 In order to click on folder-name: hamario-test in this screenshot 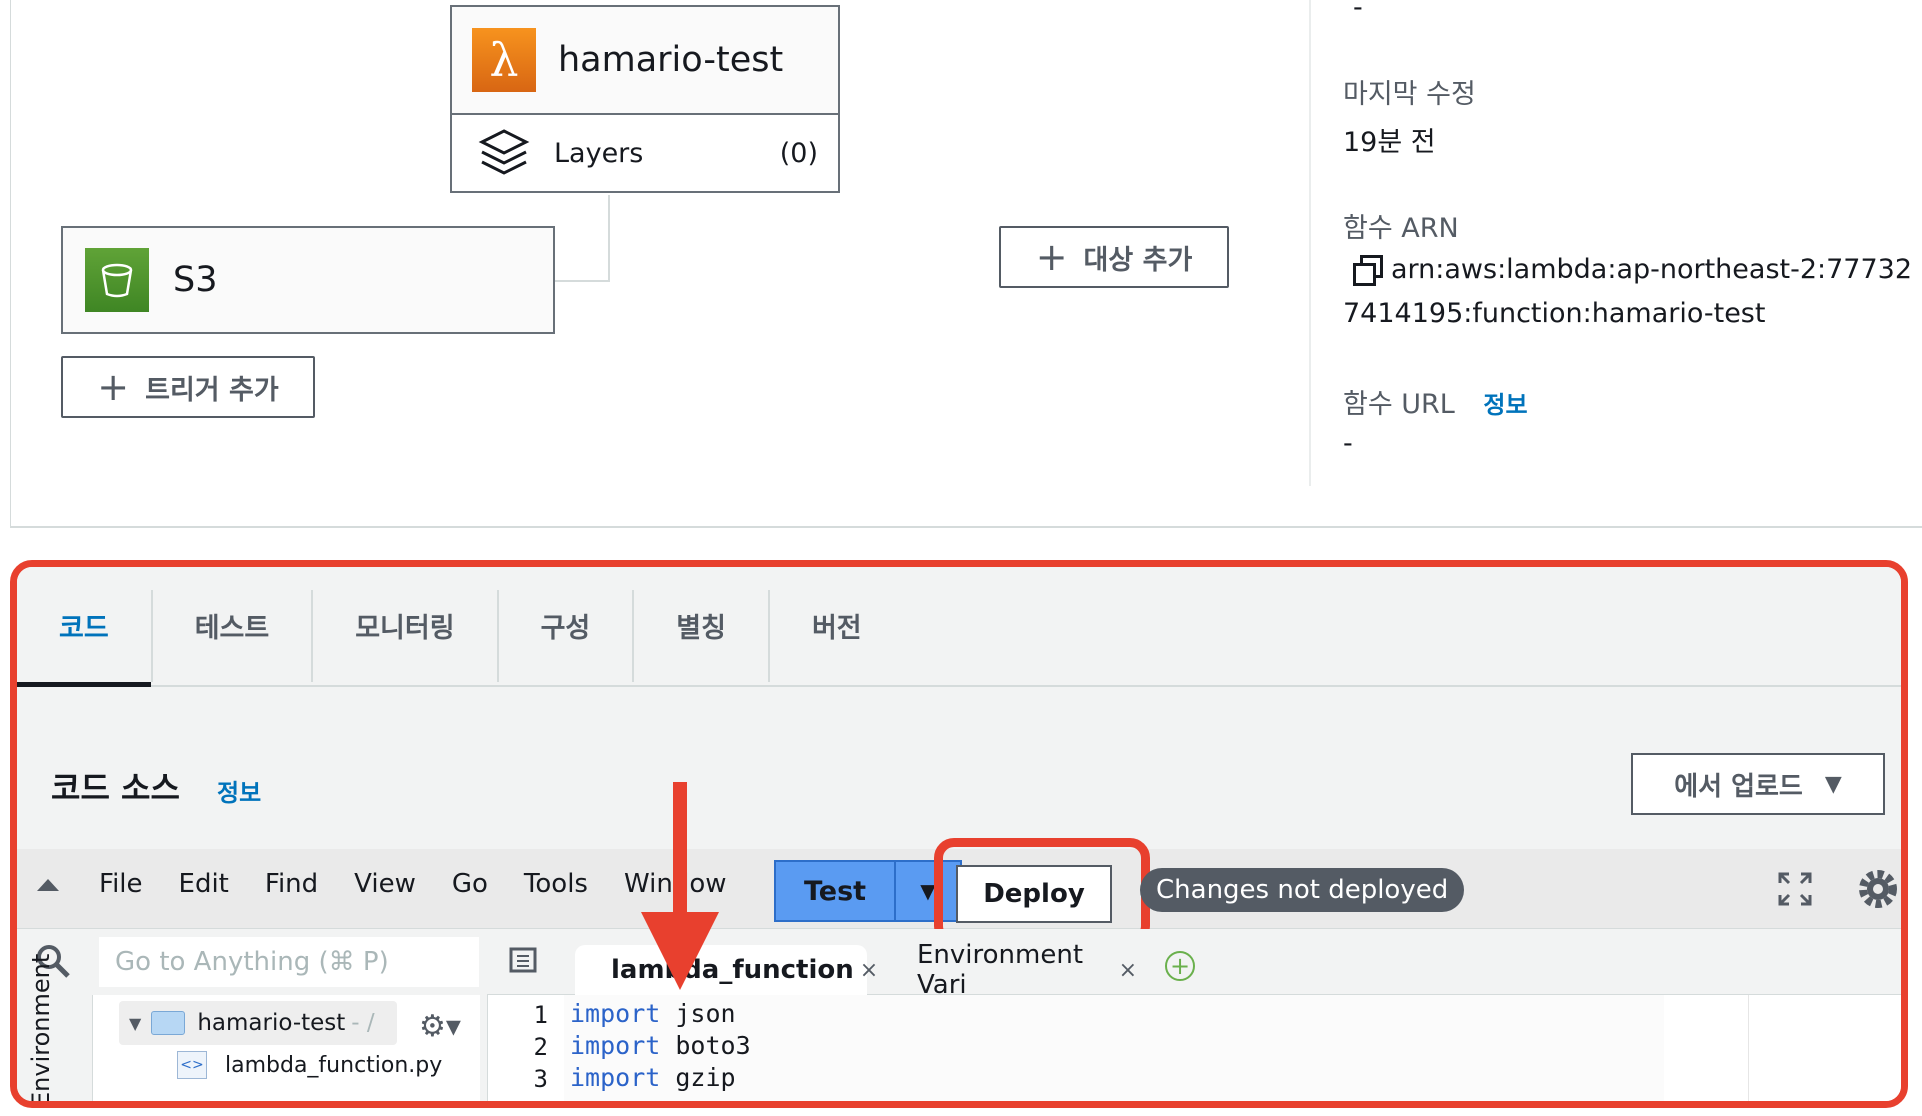, I will do `click(271, 1023)`.